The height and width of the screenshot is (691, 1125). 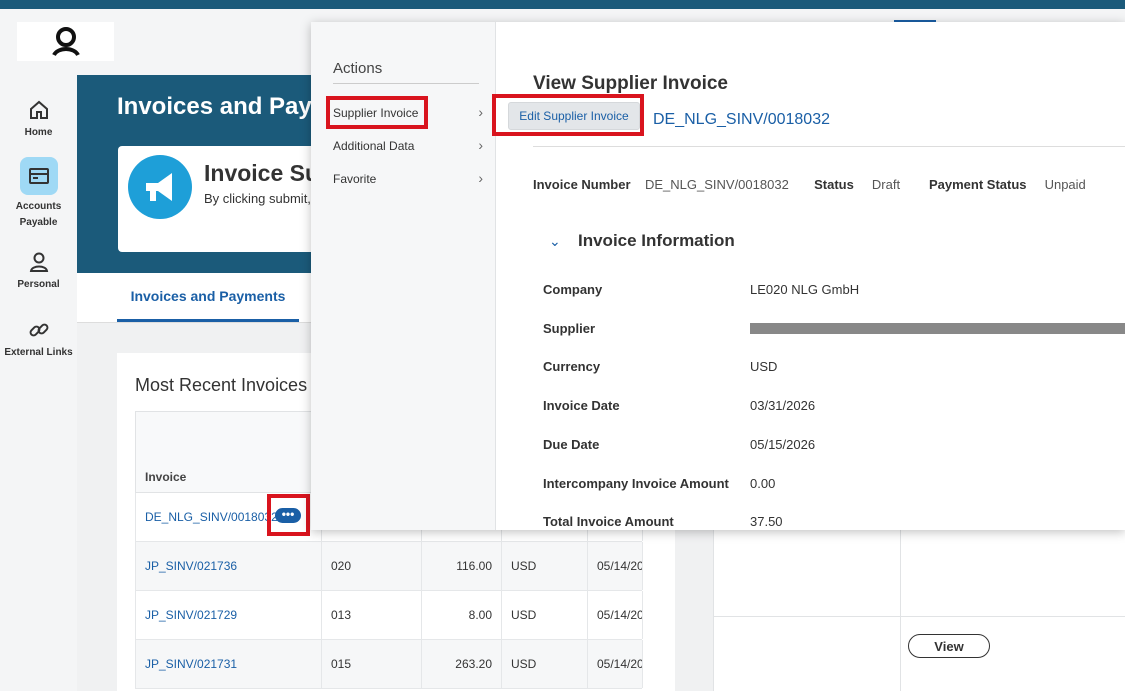 I want to click on menu-item-label: Additional Data, so click(x=374, y=146).